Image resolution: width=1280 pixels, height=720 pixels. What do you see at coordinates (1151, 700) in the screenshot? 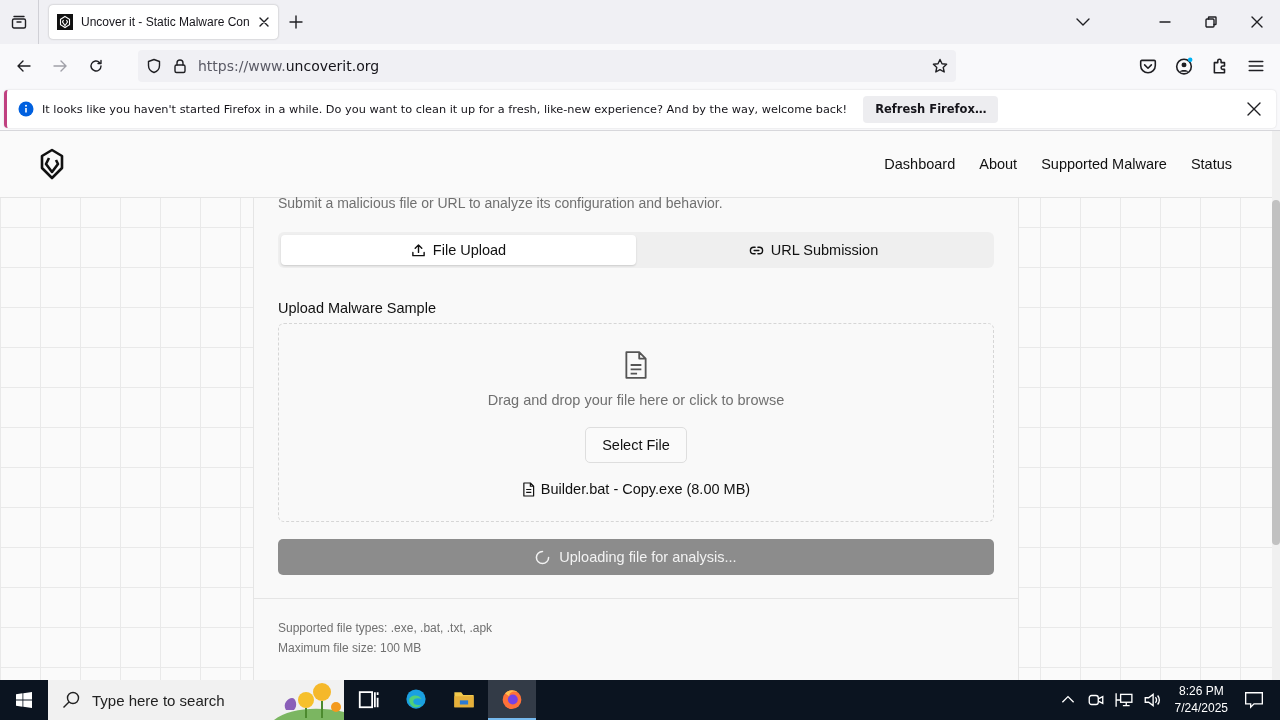
I see `speaker-icon` at bounding box center [1151, 700].